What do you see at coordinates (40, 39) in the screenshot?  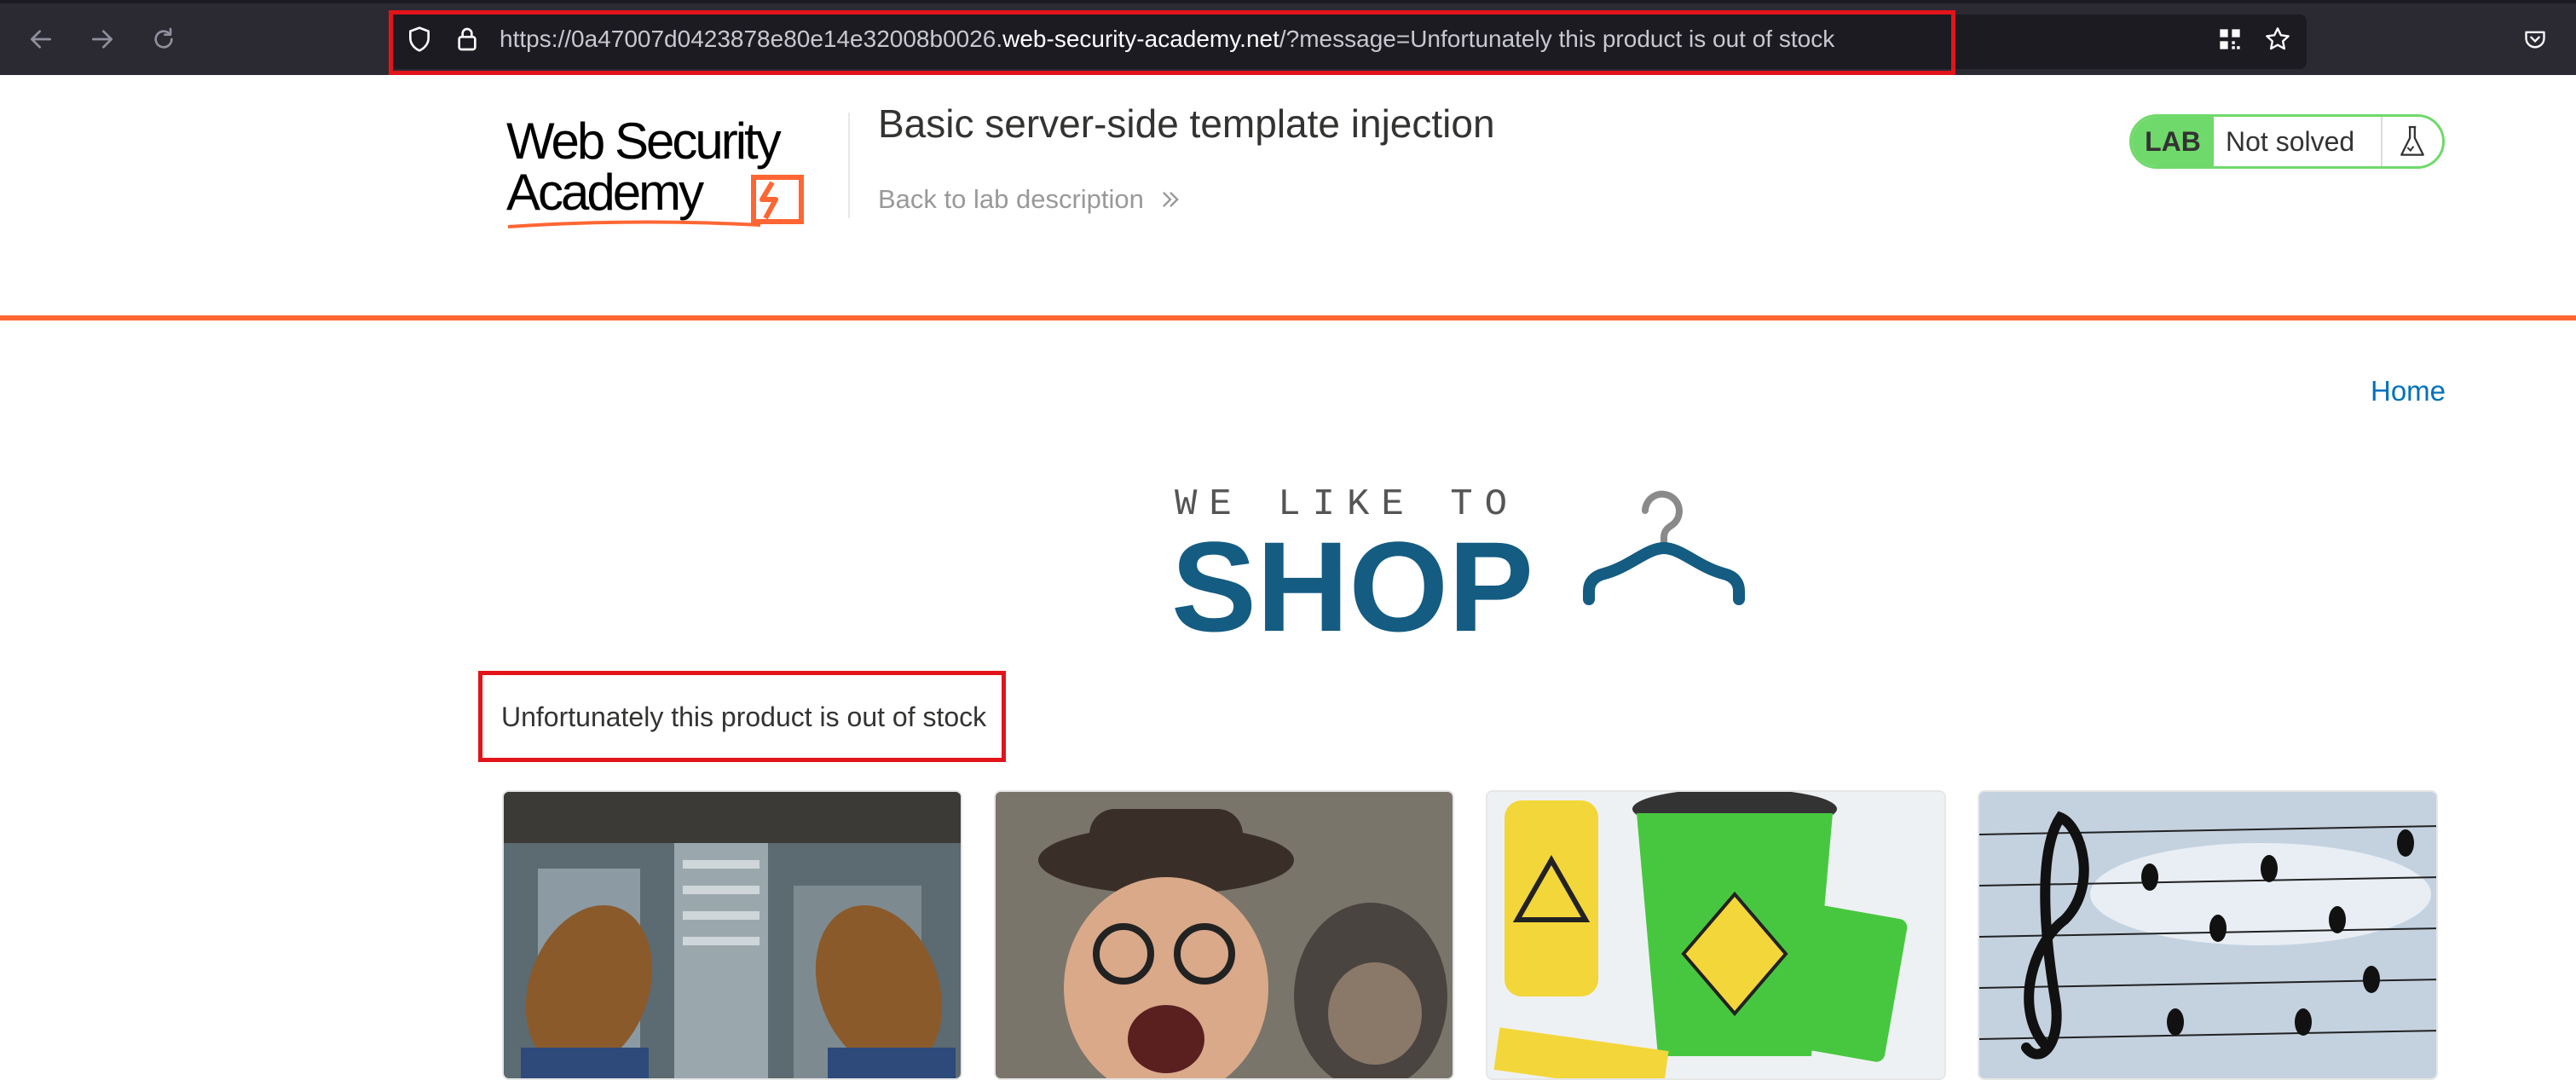 I see `back-arrow-icon` at bounding box center [40, 39].